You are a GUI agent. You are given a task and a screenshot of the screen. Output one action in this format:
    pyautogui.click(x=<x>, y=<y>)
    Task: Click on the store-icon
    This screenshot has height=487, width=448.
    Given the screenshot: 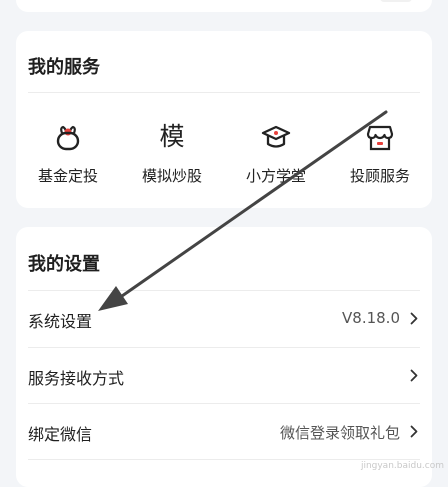 What is the action you would take?
    pyautogui.click(x=380, y=138)
    